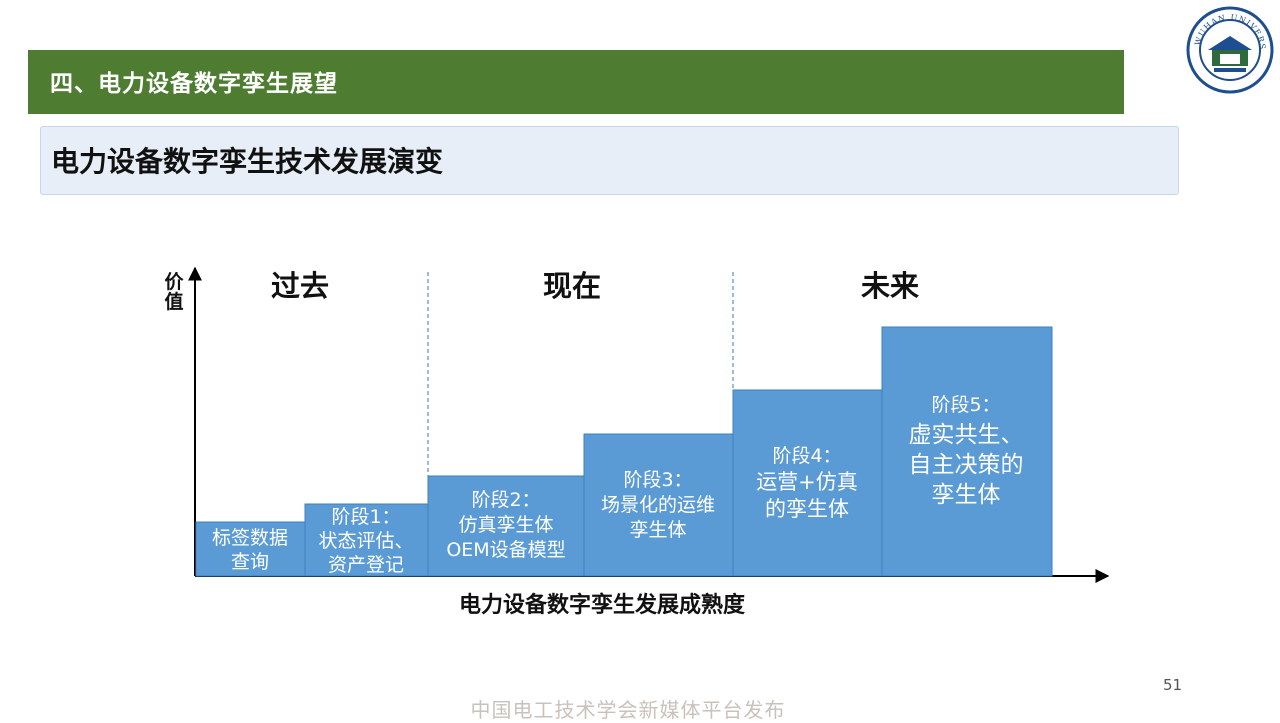  Describe the element at coordinates (966, 495) in the screenshot. I see `stage-5-line-4: 孪生体` at that location.